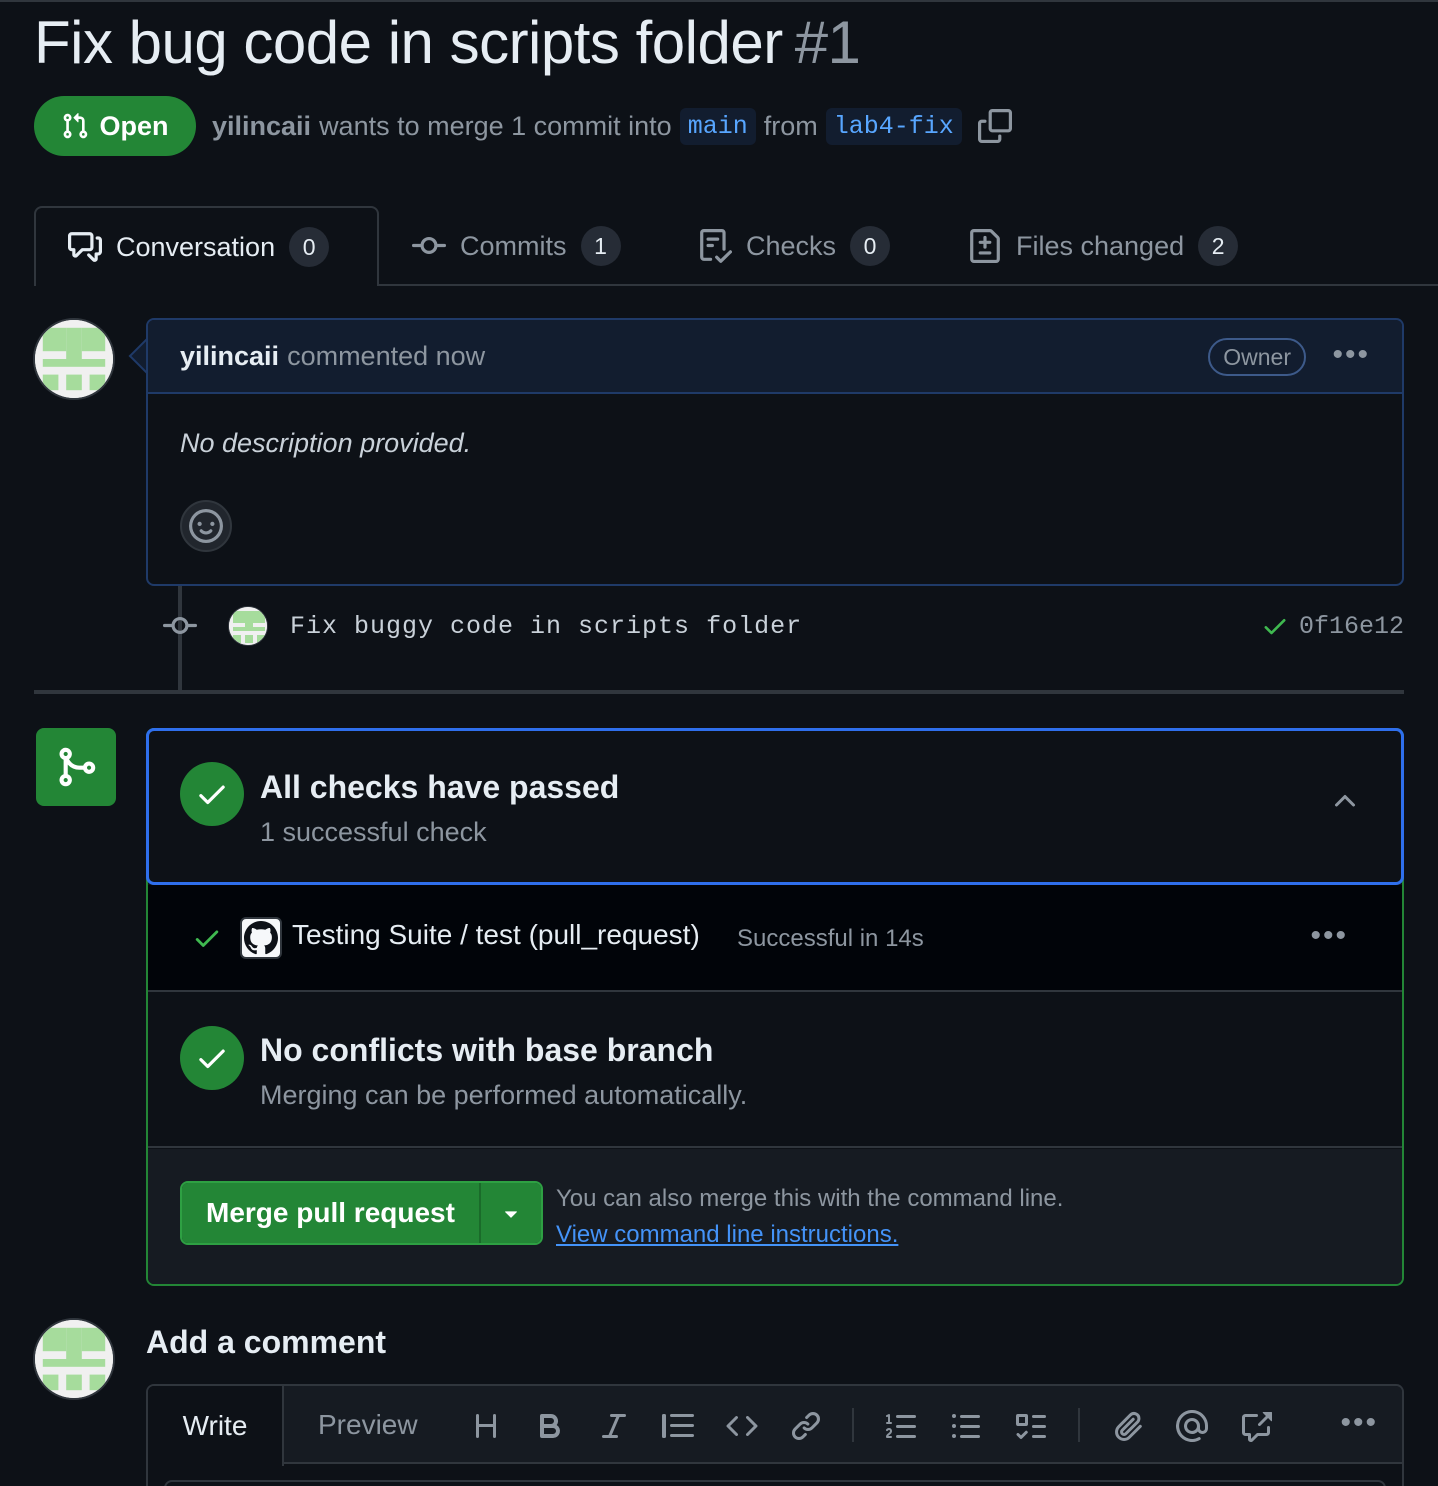 This screenshot has height=1486, width=1438. I want to click on comment-textarea, so click(775, 1483).